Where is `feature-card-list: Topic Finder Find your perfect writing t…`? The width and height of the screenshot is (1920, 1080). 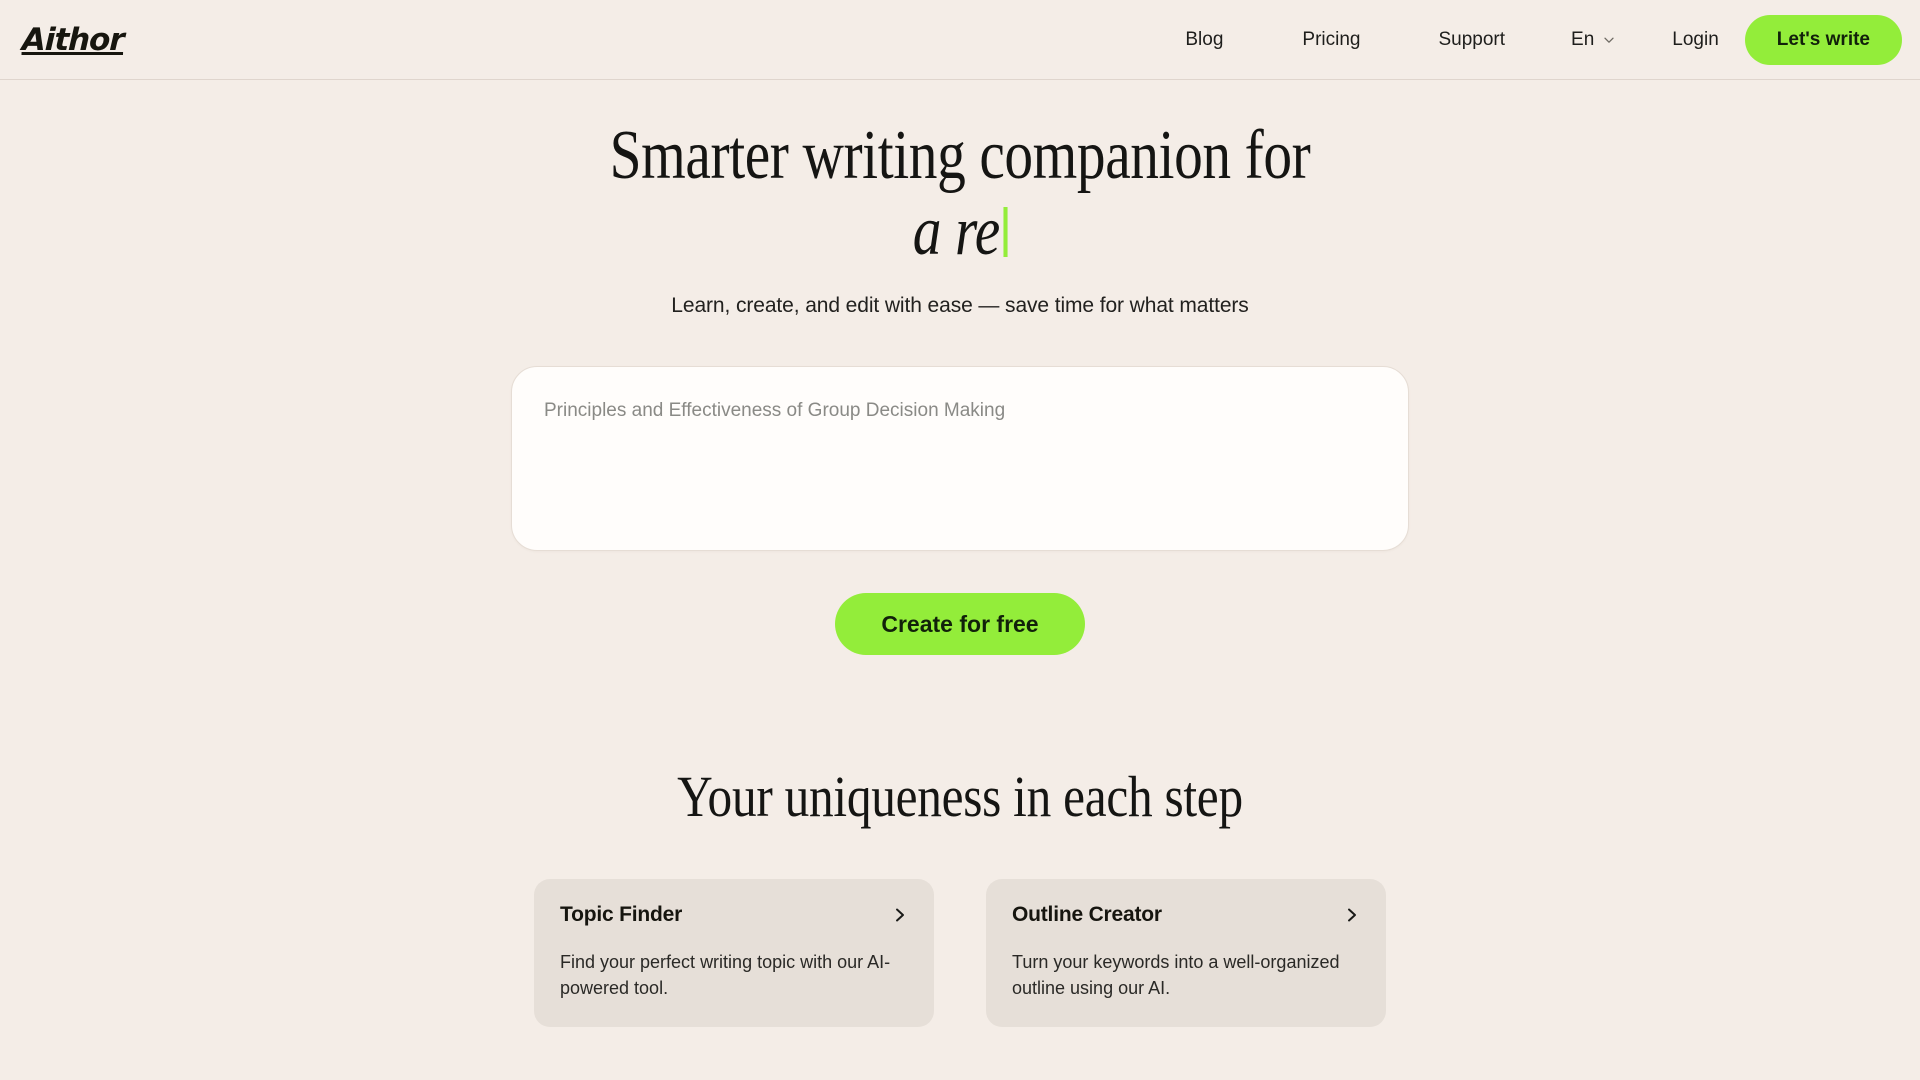 feature-card-list: Topic Finder Find your perfect writing t… is located at coordinates (960, 953).